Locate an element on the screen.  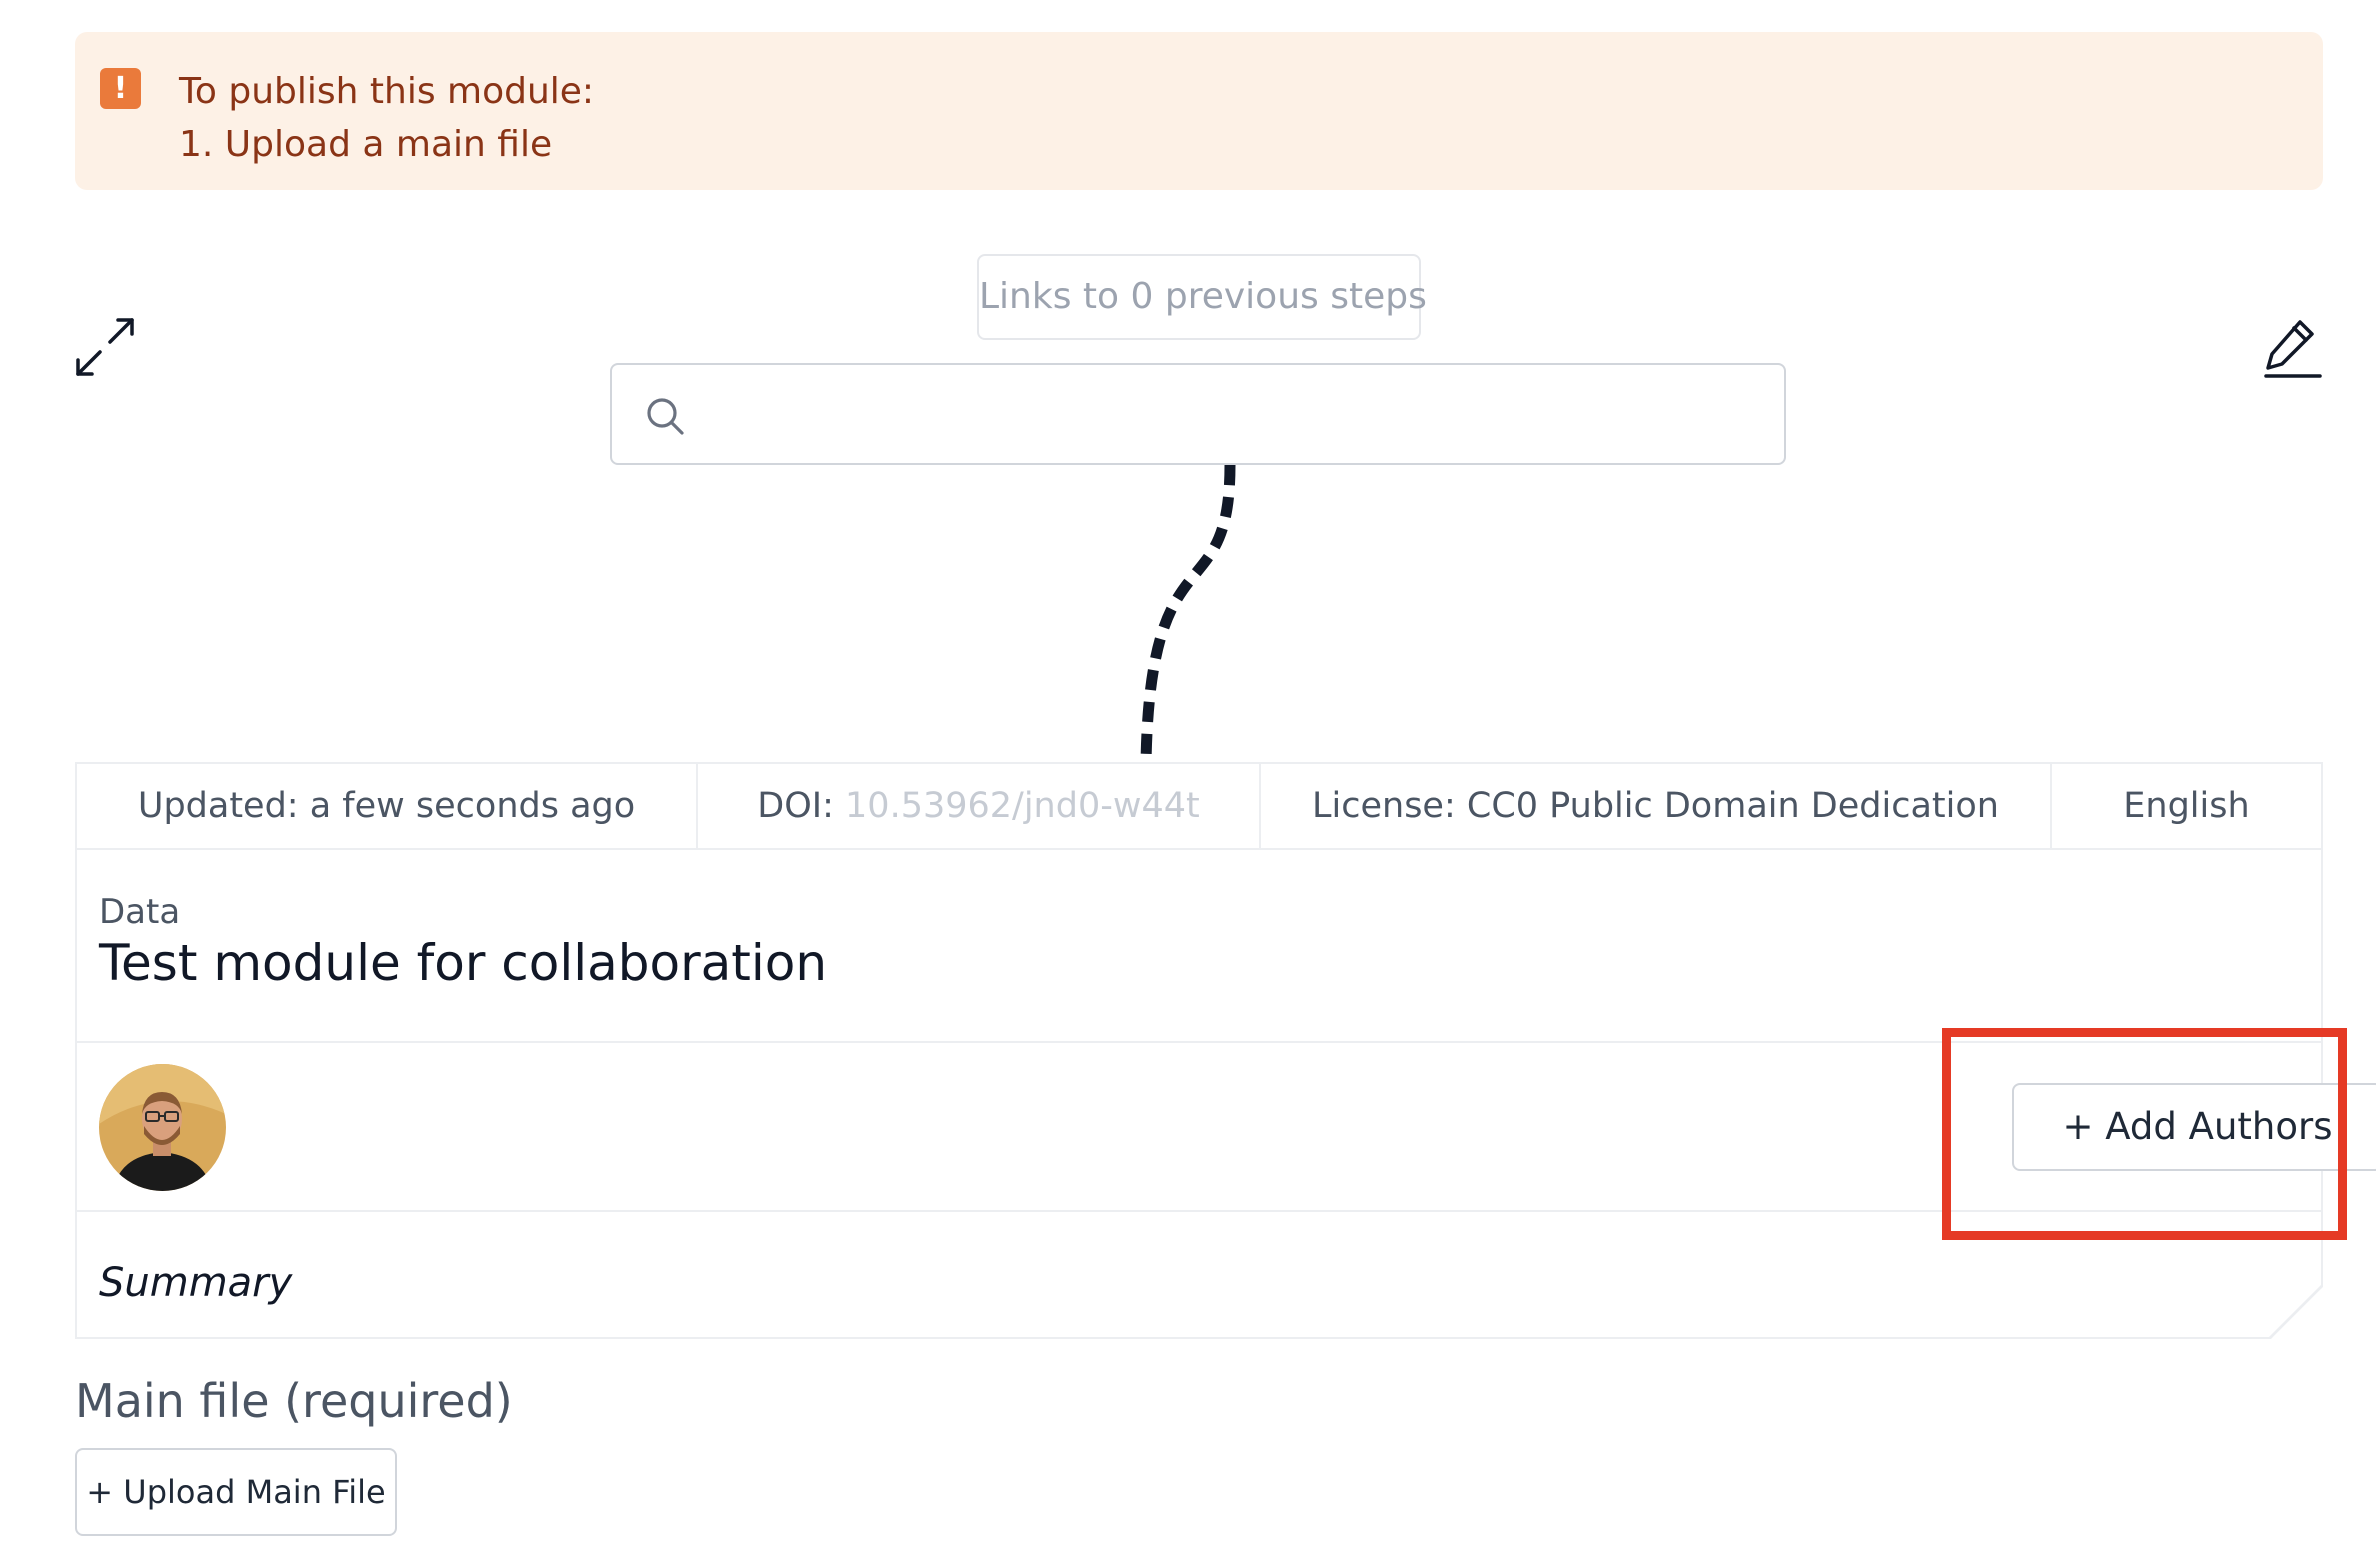
dashed-connector-line is located at coordinates (1188, 614).